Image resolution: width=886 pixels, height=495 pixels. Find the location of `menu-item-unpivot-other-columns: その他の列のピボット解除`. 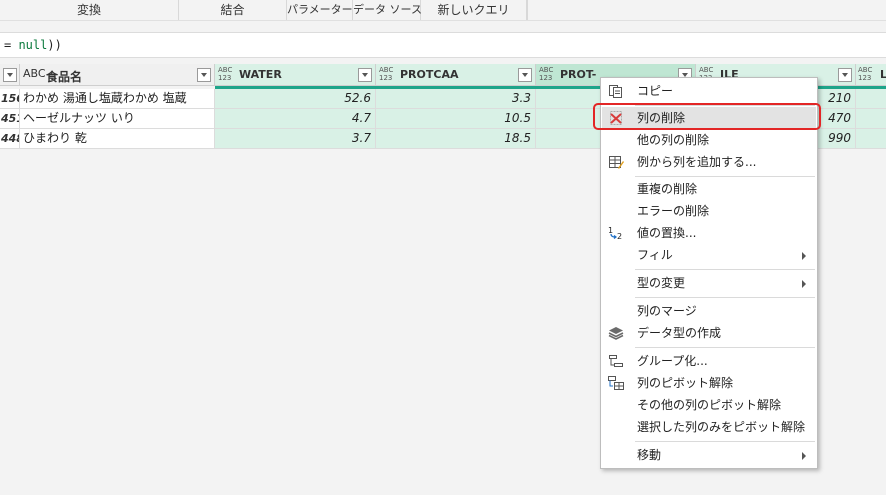

menu-item-unpivot-other-columns: その他の列のピボット解除 is located at coordinates (709, 405).